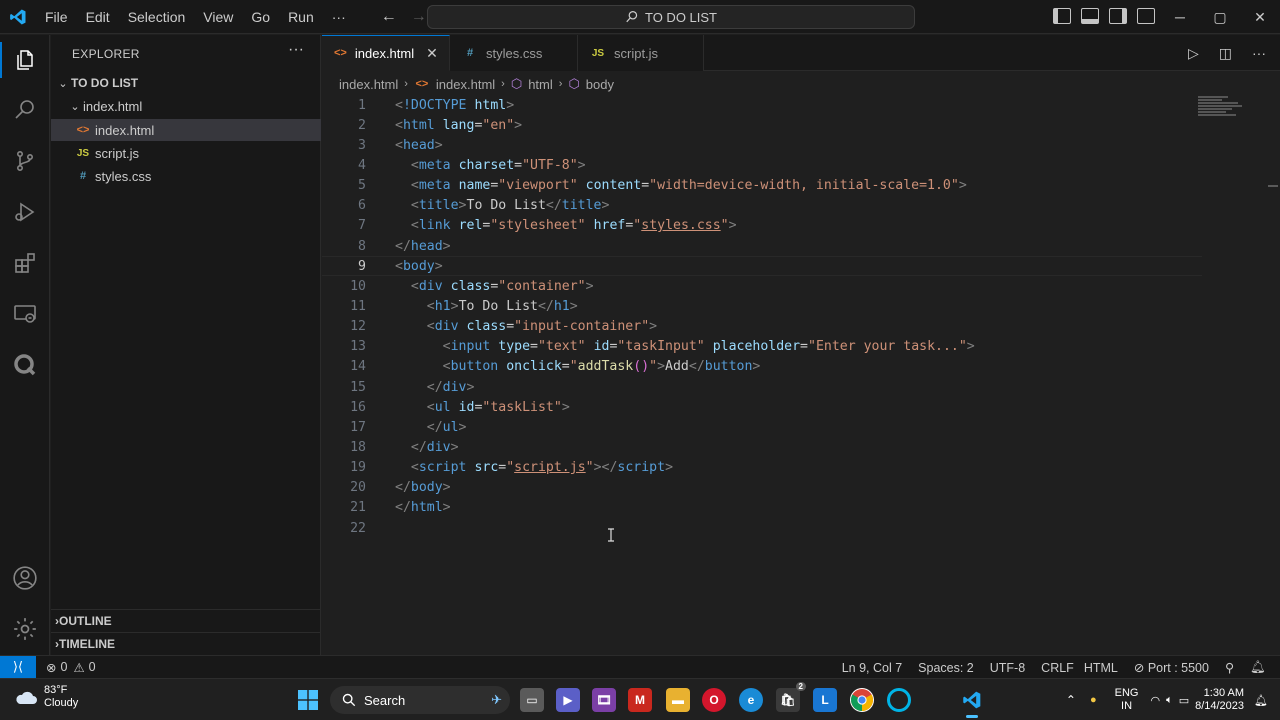  What do you see at coordinates (751, 700) in the screenshot?
I see `edge-icon: e` at bounding box center [751, 700].